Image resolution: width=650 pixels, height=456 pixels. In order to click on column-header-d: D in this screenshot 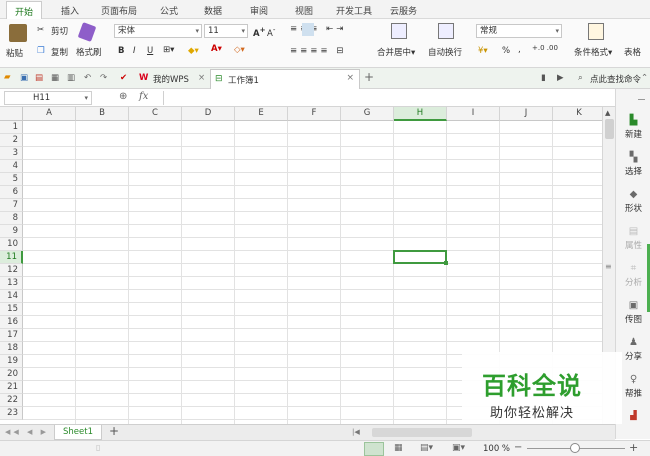, I will do `click(208, 114)`.